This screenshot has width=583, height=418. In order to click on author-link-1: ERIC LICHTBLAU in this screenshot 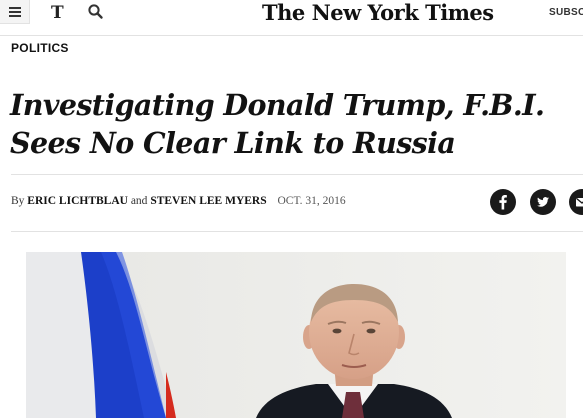, I will do `click(77, 201)`.